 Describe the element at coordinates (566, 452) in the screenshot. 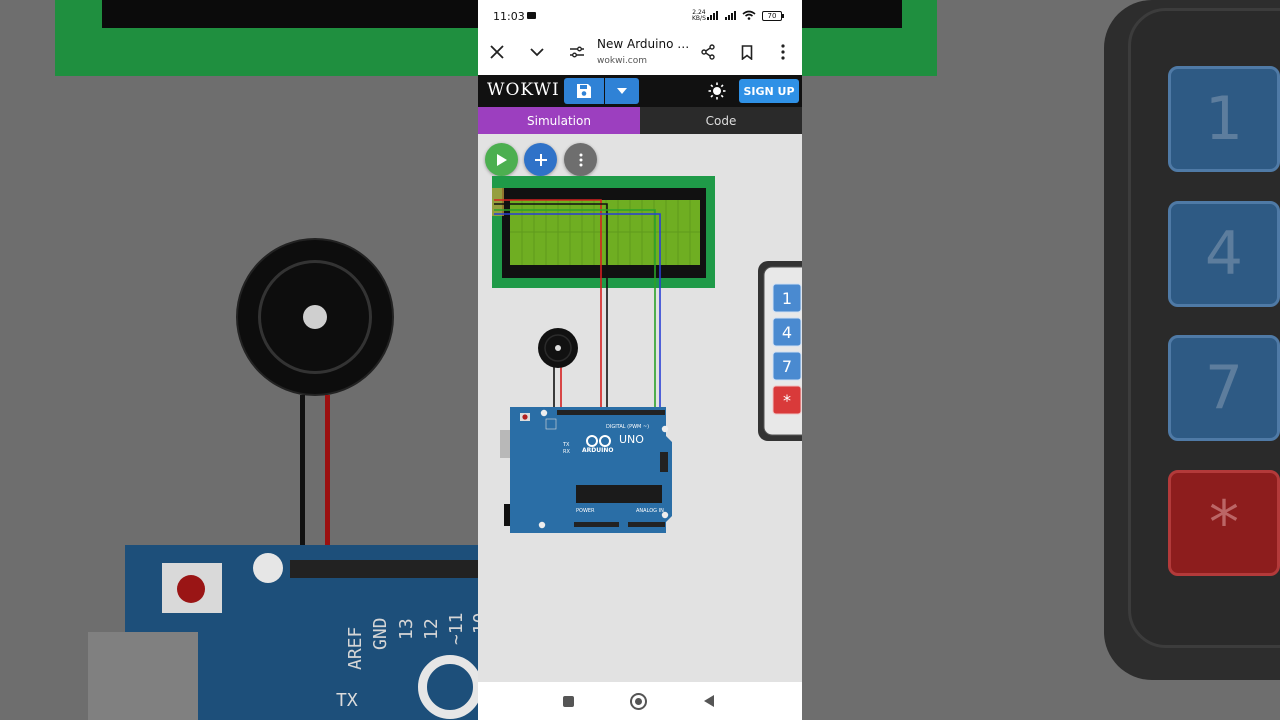

I see `rx-label: RX` at that location.